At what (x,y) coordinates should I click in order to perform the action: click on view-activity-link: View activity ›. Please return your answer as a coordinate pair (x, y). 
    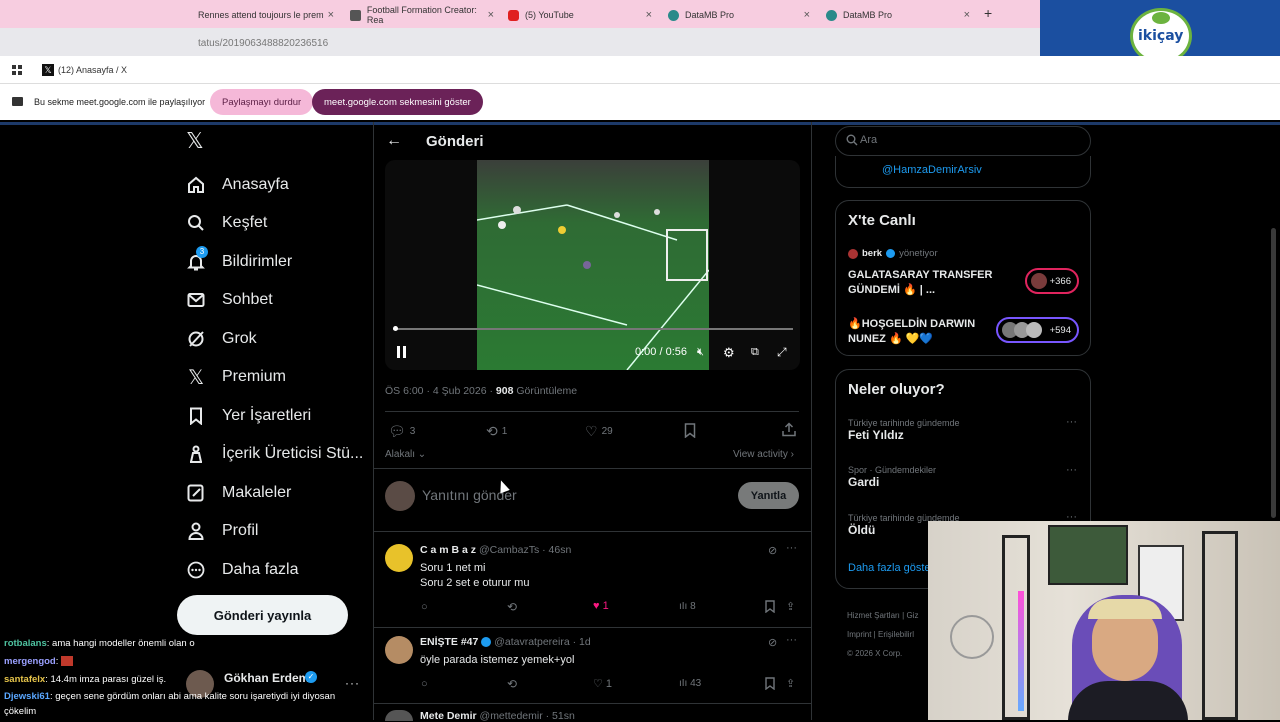
    Looking at the image, I should click on (763, 454).